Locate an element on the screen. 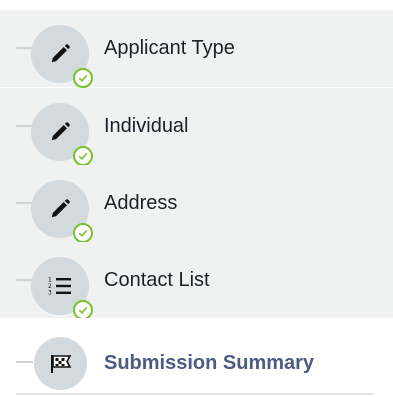 This screenshot has width=393, height=397. step-label: Contact List is located at coordinates (157, 280).